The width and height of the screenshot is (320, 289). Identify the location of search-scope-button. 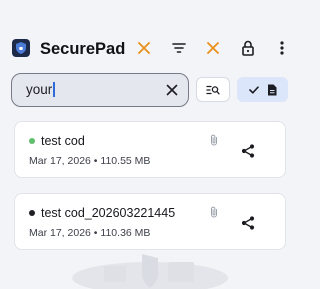
(213, 89).